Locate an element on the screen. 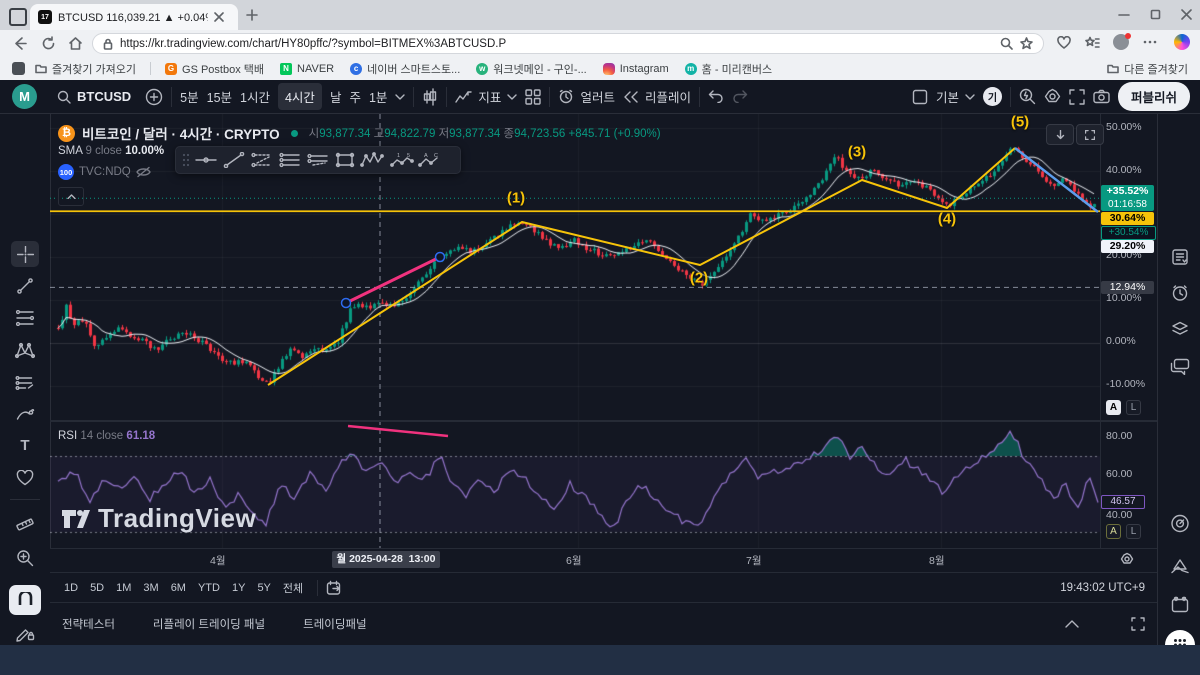 The height and width of the screenshot is (675, 1200). interval-15m: 15분 is located at coordinates (219, 96).